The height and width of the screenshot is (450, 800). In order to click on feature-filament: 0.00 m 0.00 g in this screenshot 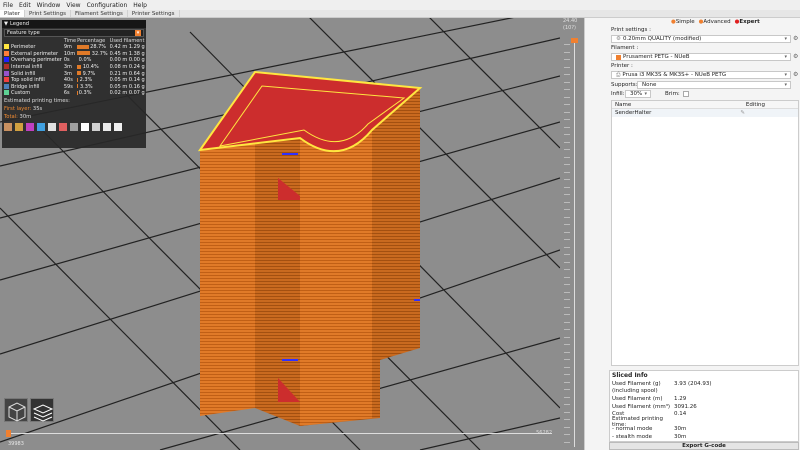, I will do `click(127, 60)`.